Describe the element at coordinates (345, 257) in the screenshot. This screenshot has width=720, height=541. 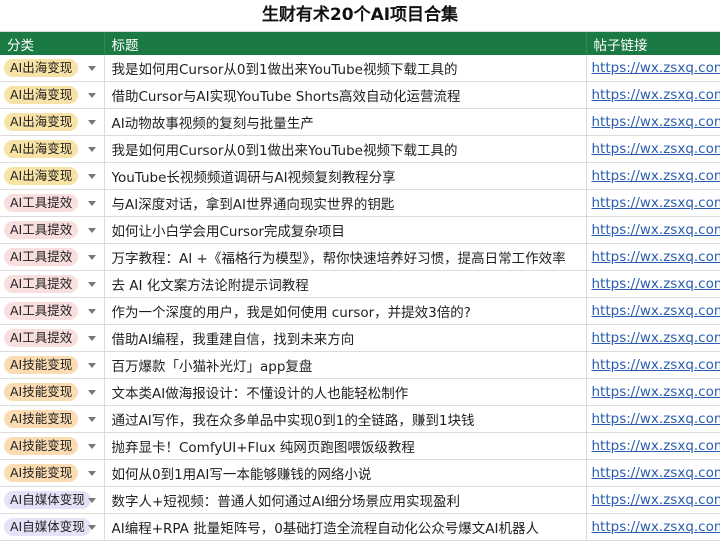
I see `title-cell: 万字教程：AI +《福格行为模型》，帮你快速培养好习惯，提高日常工作效率` at that location.